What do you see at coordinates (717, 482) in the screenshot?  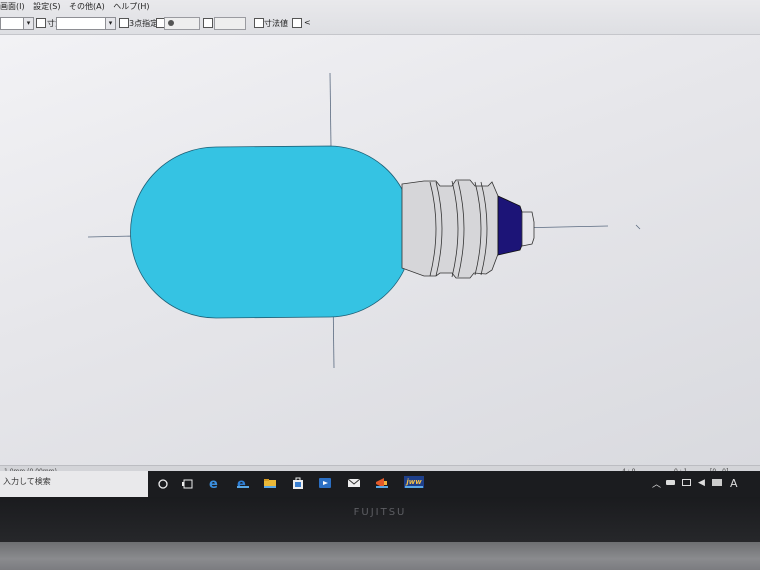 I see `keyboard-icon` at bounding box center [717, 482].